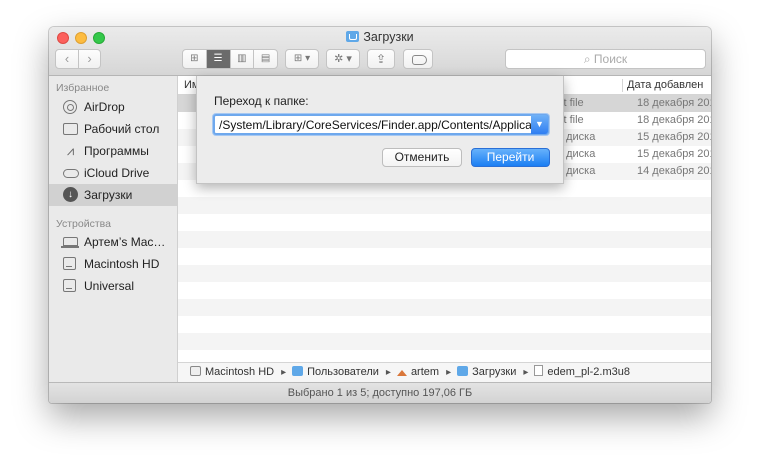  What do you see at coordinates (510, 157) in the screenshot?
I see `go-button: Перейти` at bounding box center [510, 157].